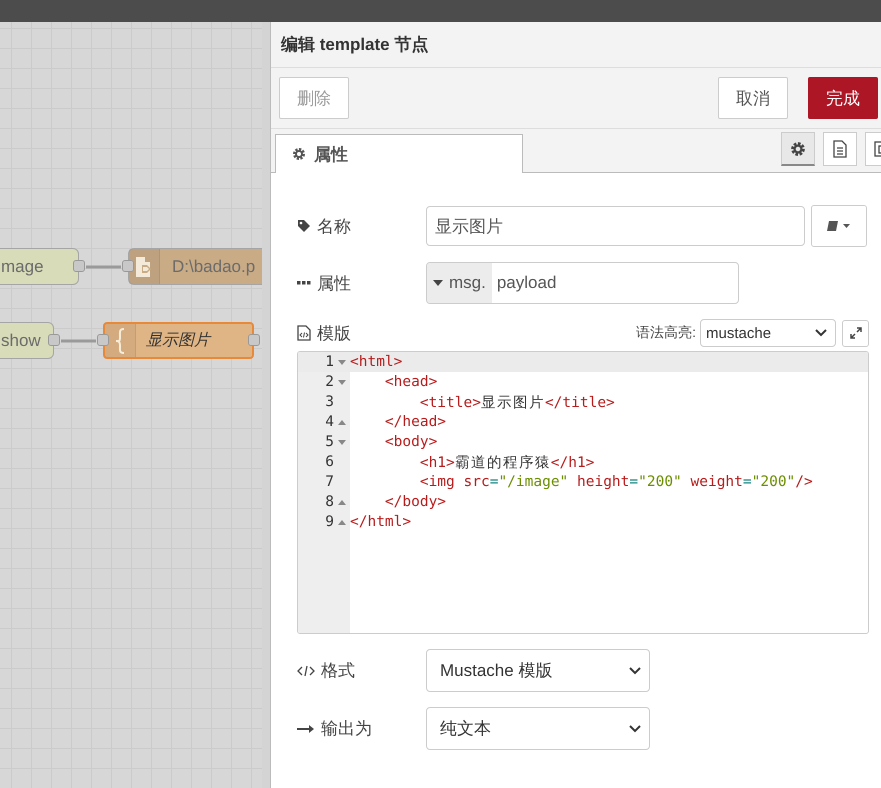  I want to click on syntax-label: 语法高亮:, so click(666, 333).